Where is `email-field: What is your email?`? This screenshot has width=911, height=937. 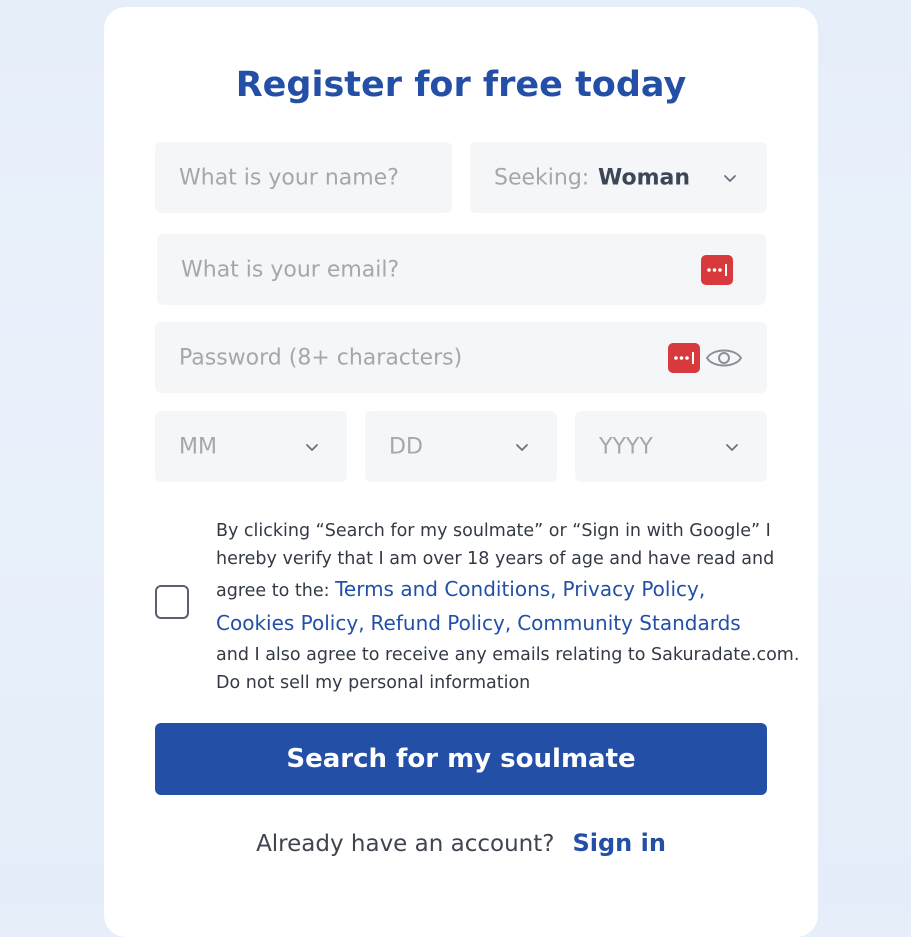
email-field: What is your email? is located at coordinates (461, 269).